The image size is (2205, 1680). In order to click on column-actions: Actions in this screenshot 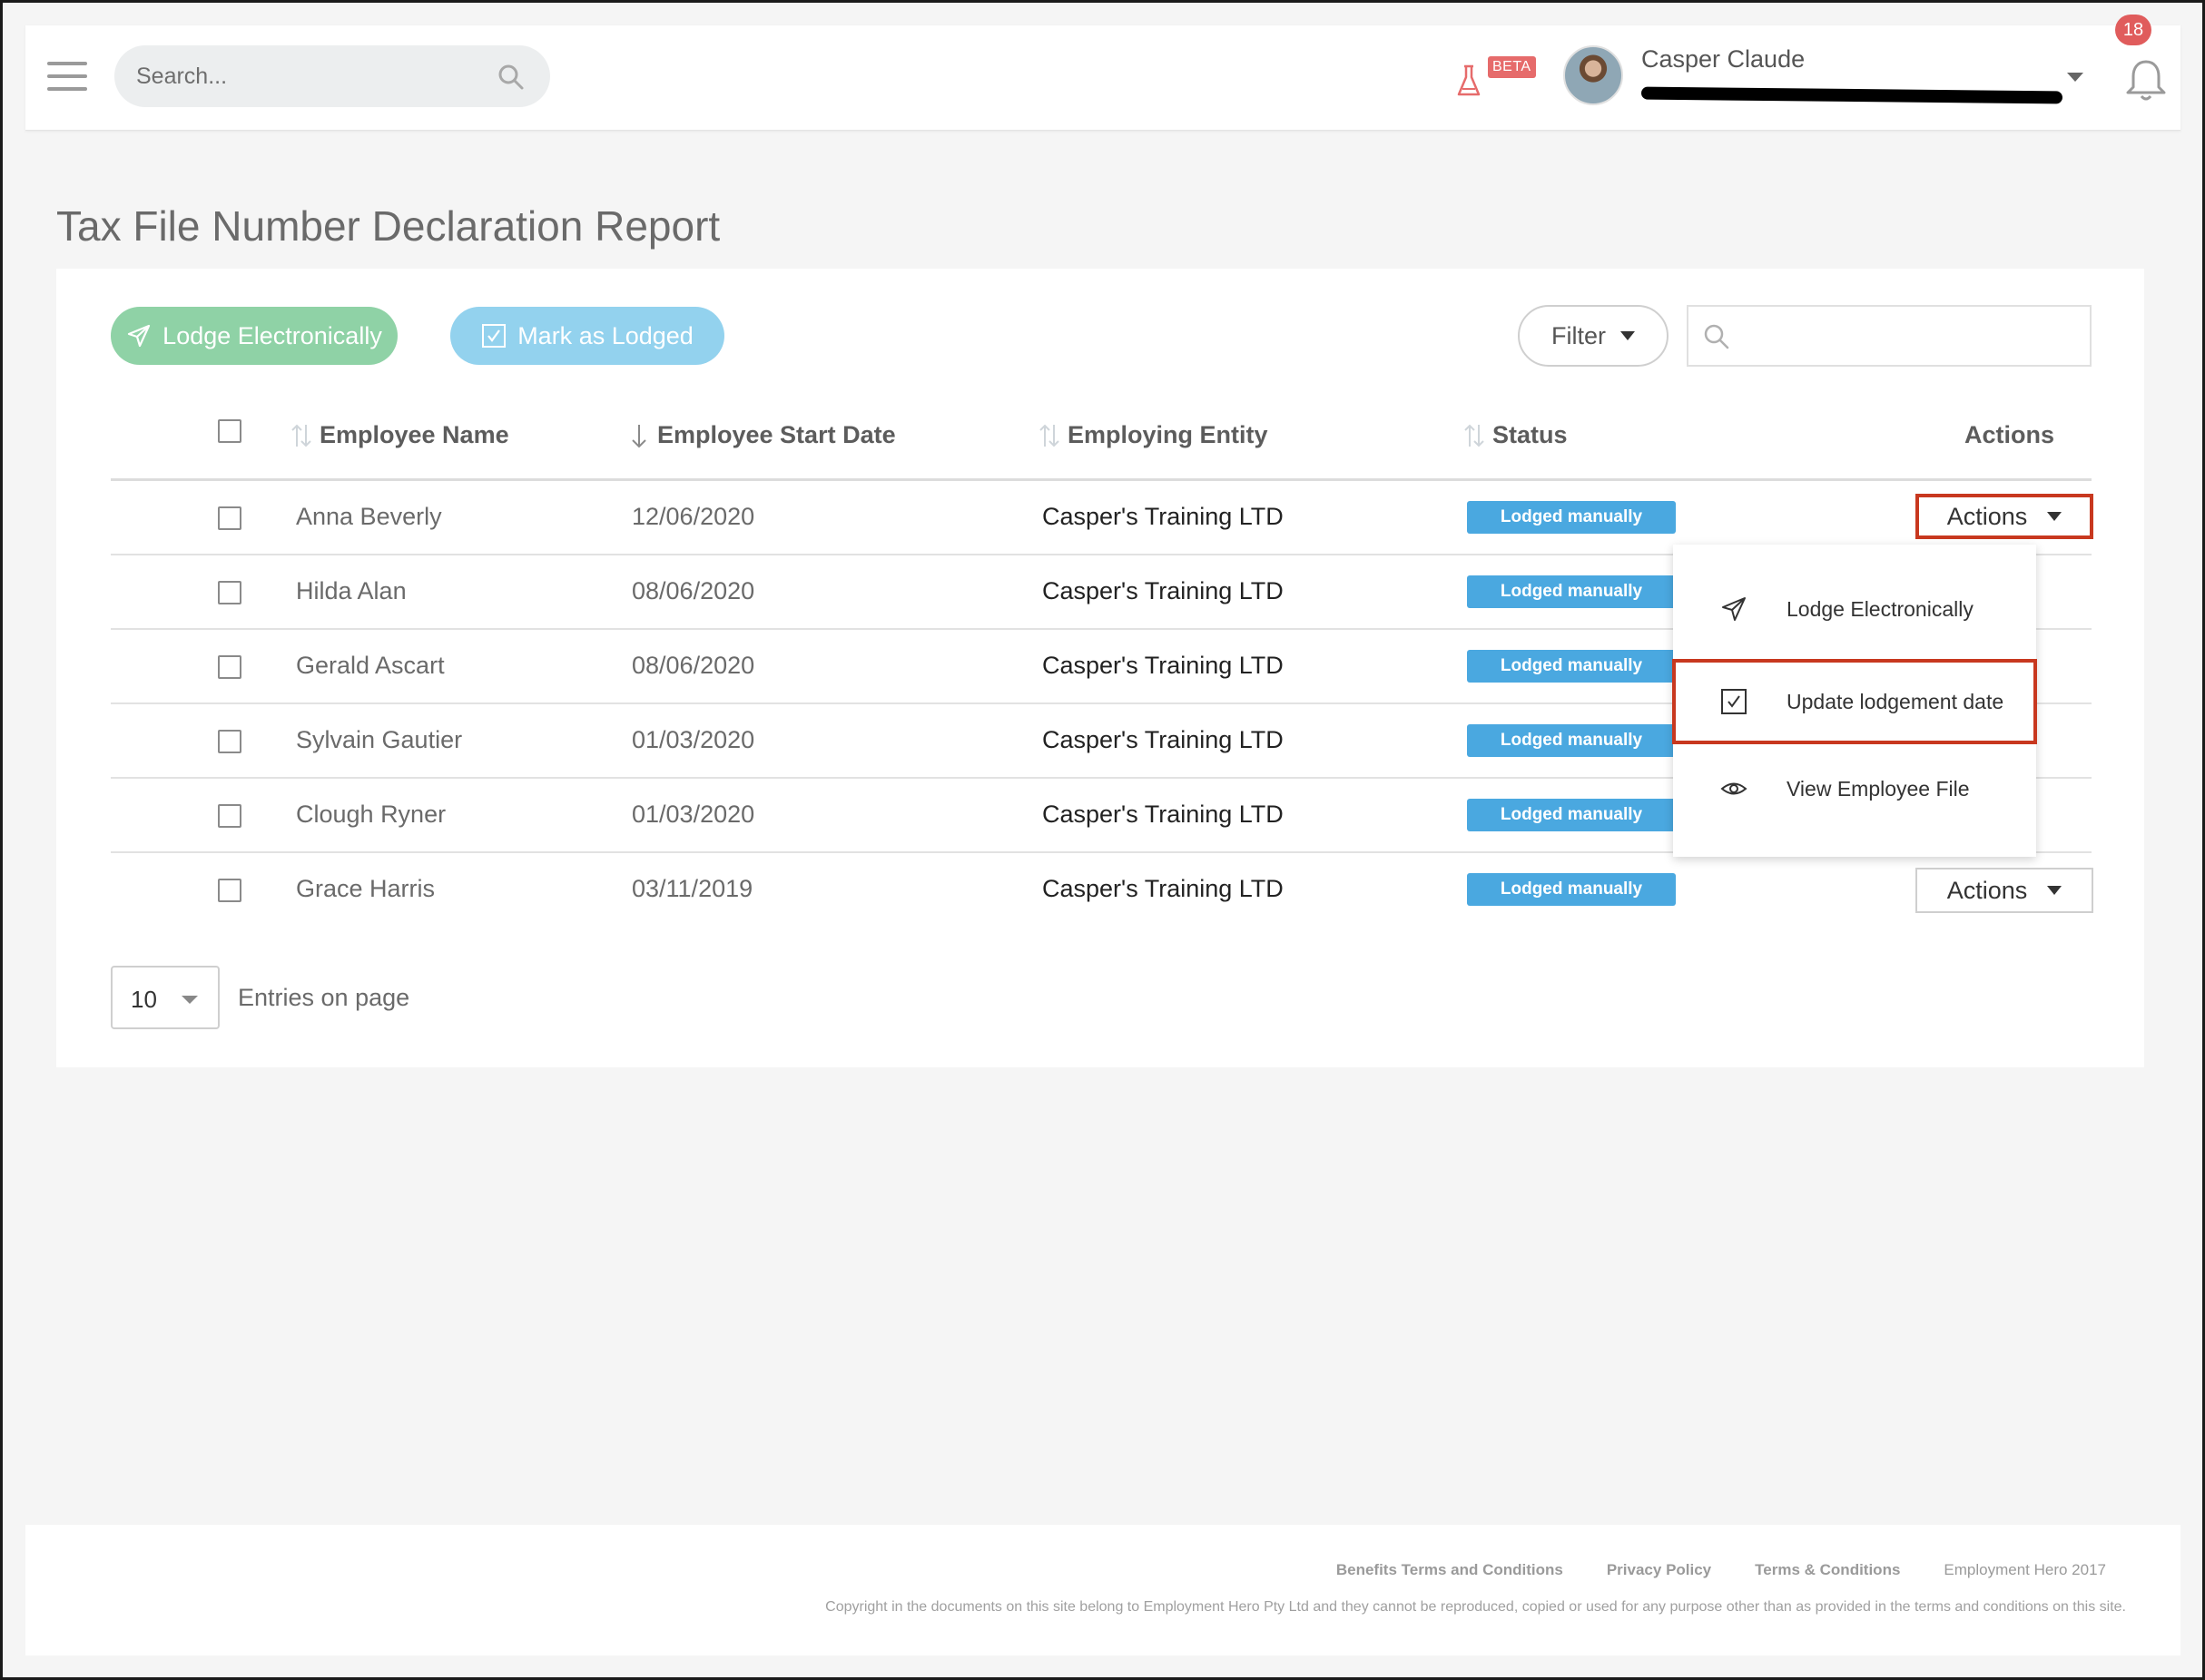, I will do `click(2010, 434)`.